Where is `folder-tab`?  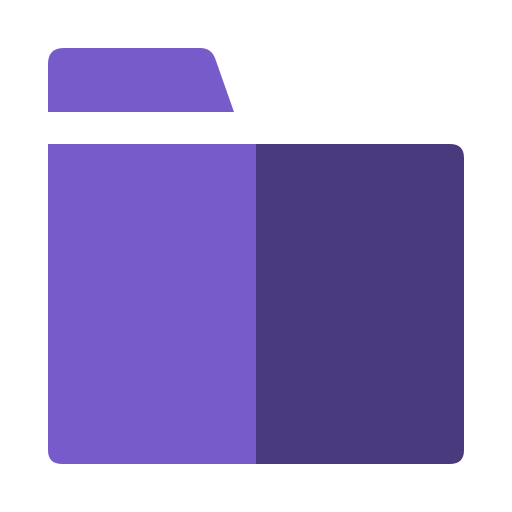 folder-tab is located at coordinates (141, 80).